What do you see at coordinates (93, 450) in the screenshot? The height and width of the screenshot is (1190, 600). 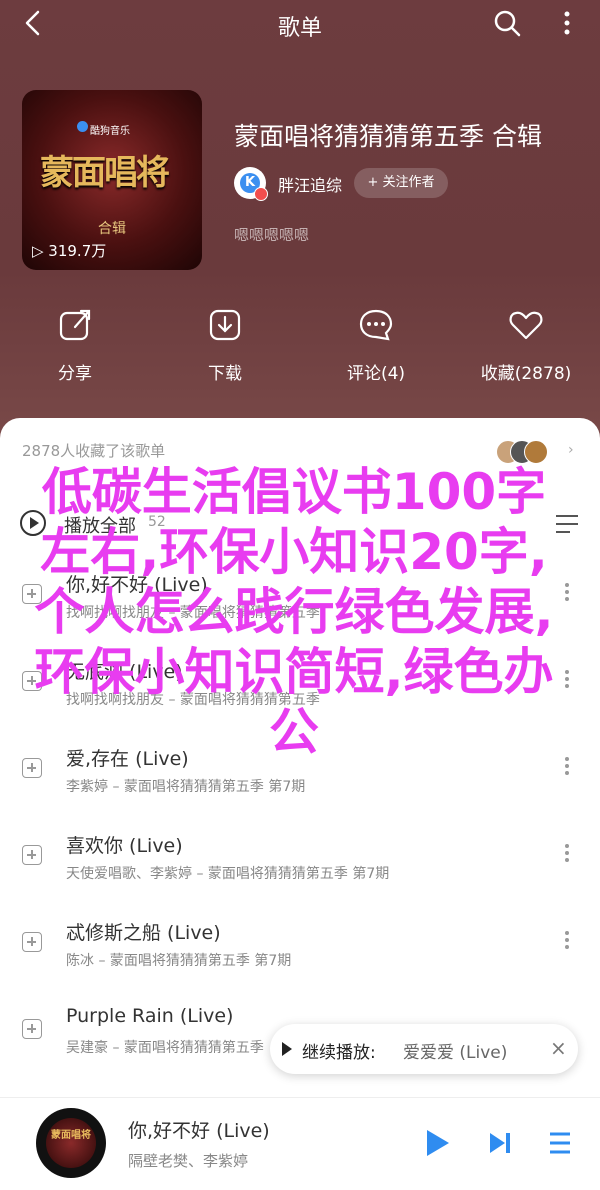 I see `collectors-text: 2878人收藏了该歌单` at bounding box center [93, 450].